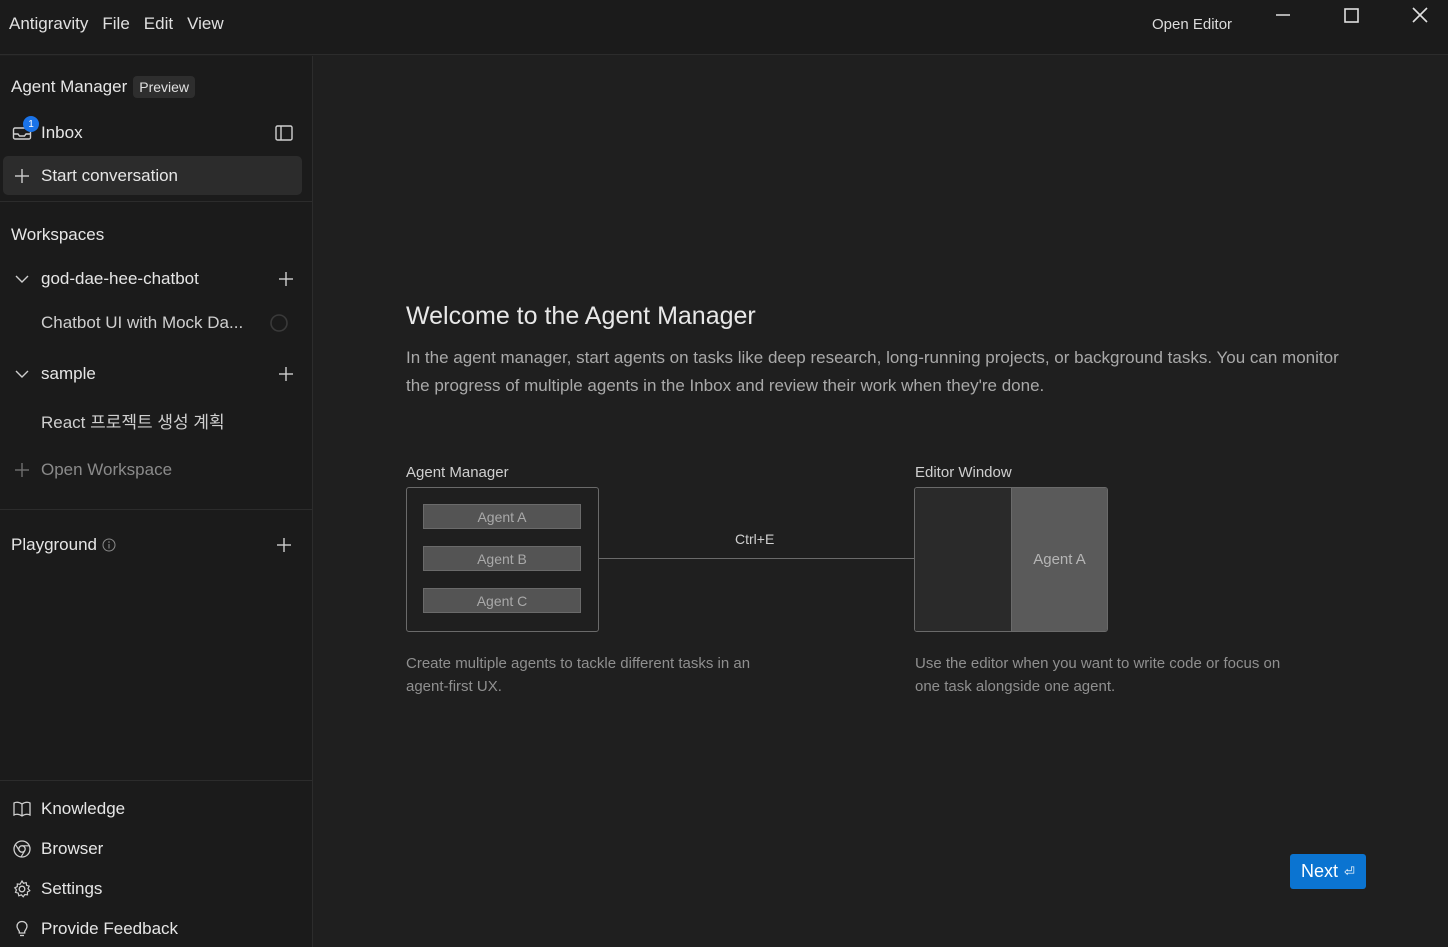 The width and height of the screenshot is (1448, 947). Describe the element at coordinates (110, 928) in the screenshot. I see `feedback-label: Provide Feedback` at that location.